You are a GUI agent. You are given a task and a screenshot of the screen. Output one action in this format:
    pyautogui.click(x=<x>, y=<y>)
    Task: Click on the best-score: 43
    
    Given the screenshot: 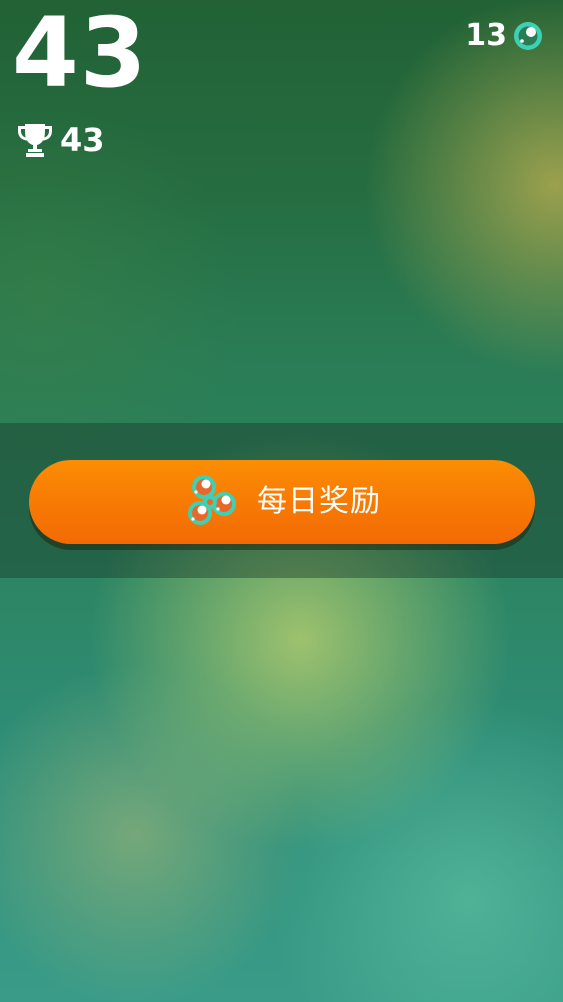 What is the action you would take?
    pyautogui.click(x=60, y=140)
    